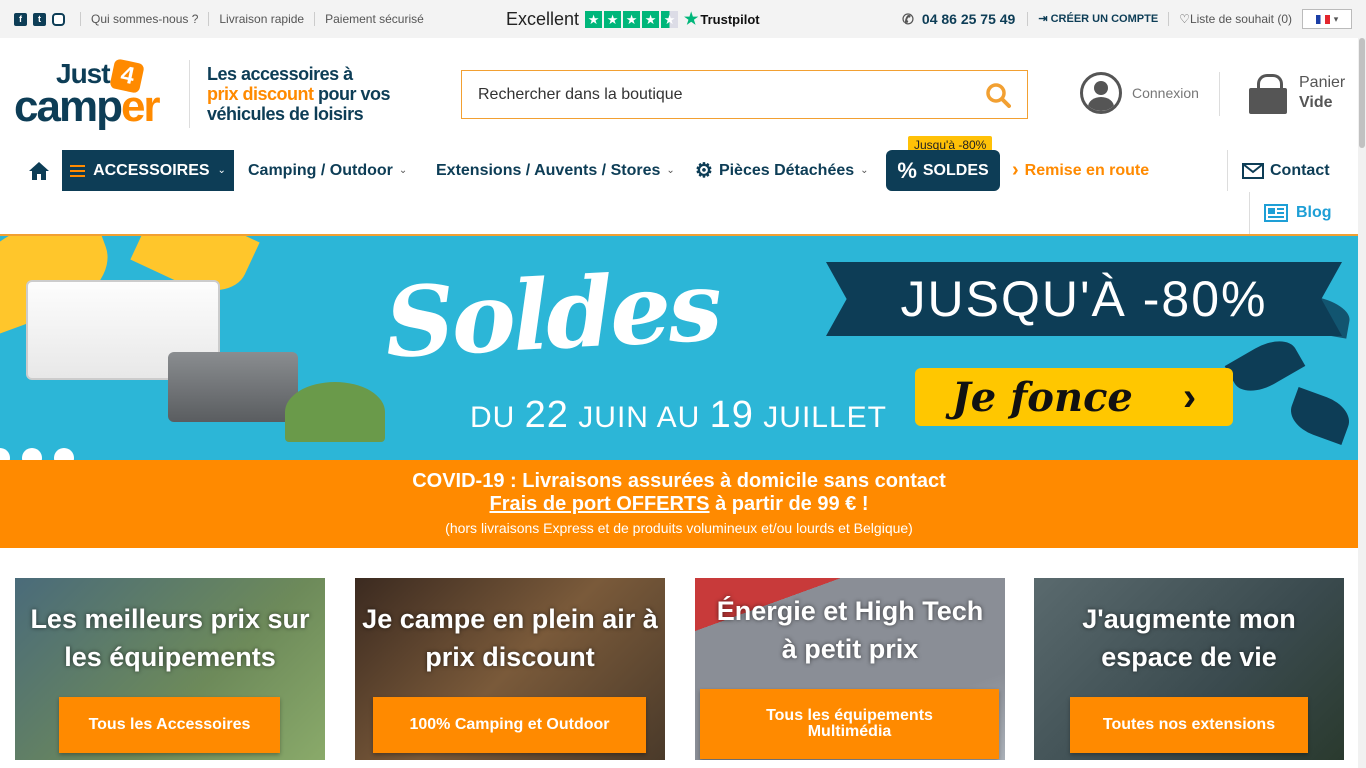 The width and height of the screenshot is (1366, 768). I want to click on cart-link: Panier Vide, so click(1296, 93).